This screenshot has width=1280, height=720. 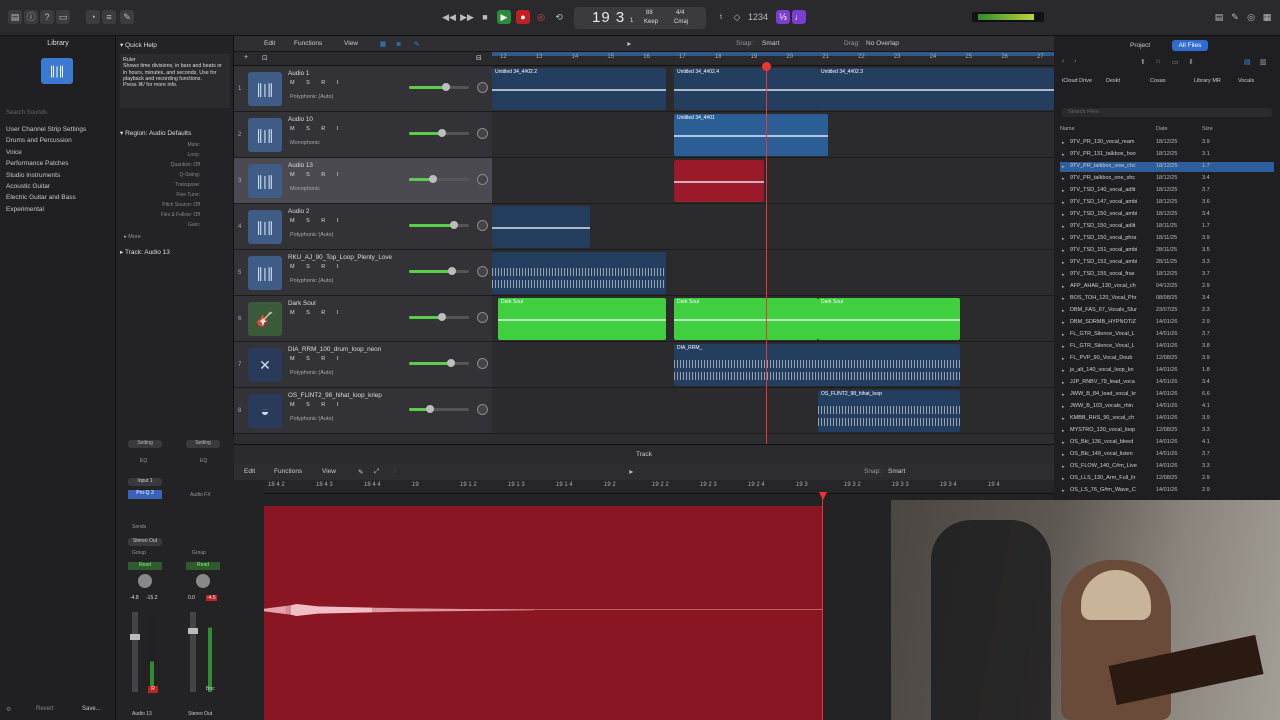 What do you see at coordinates (14, 152) in the screenshot?
I see `library-category: Voice` at bounding box center [14, 152].